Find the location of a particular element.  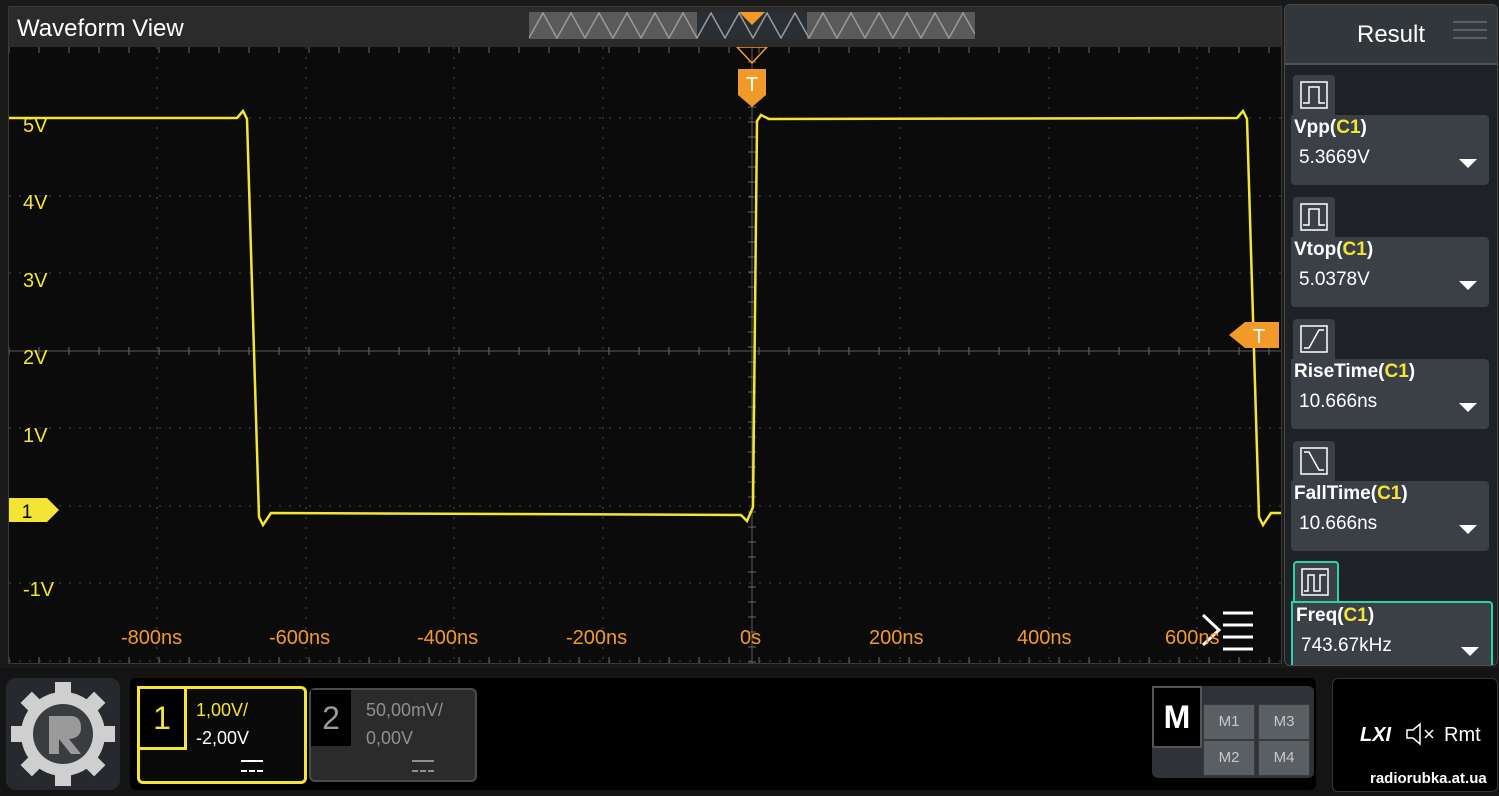

channel1-offset-marker is located at coordinates (34, 510).